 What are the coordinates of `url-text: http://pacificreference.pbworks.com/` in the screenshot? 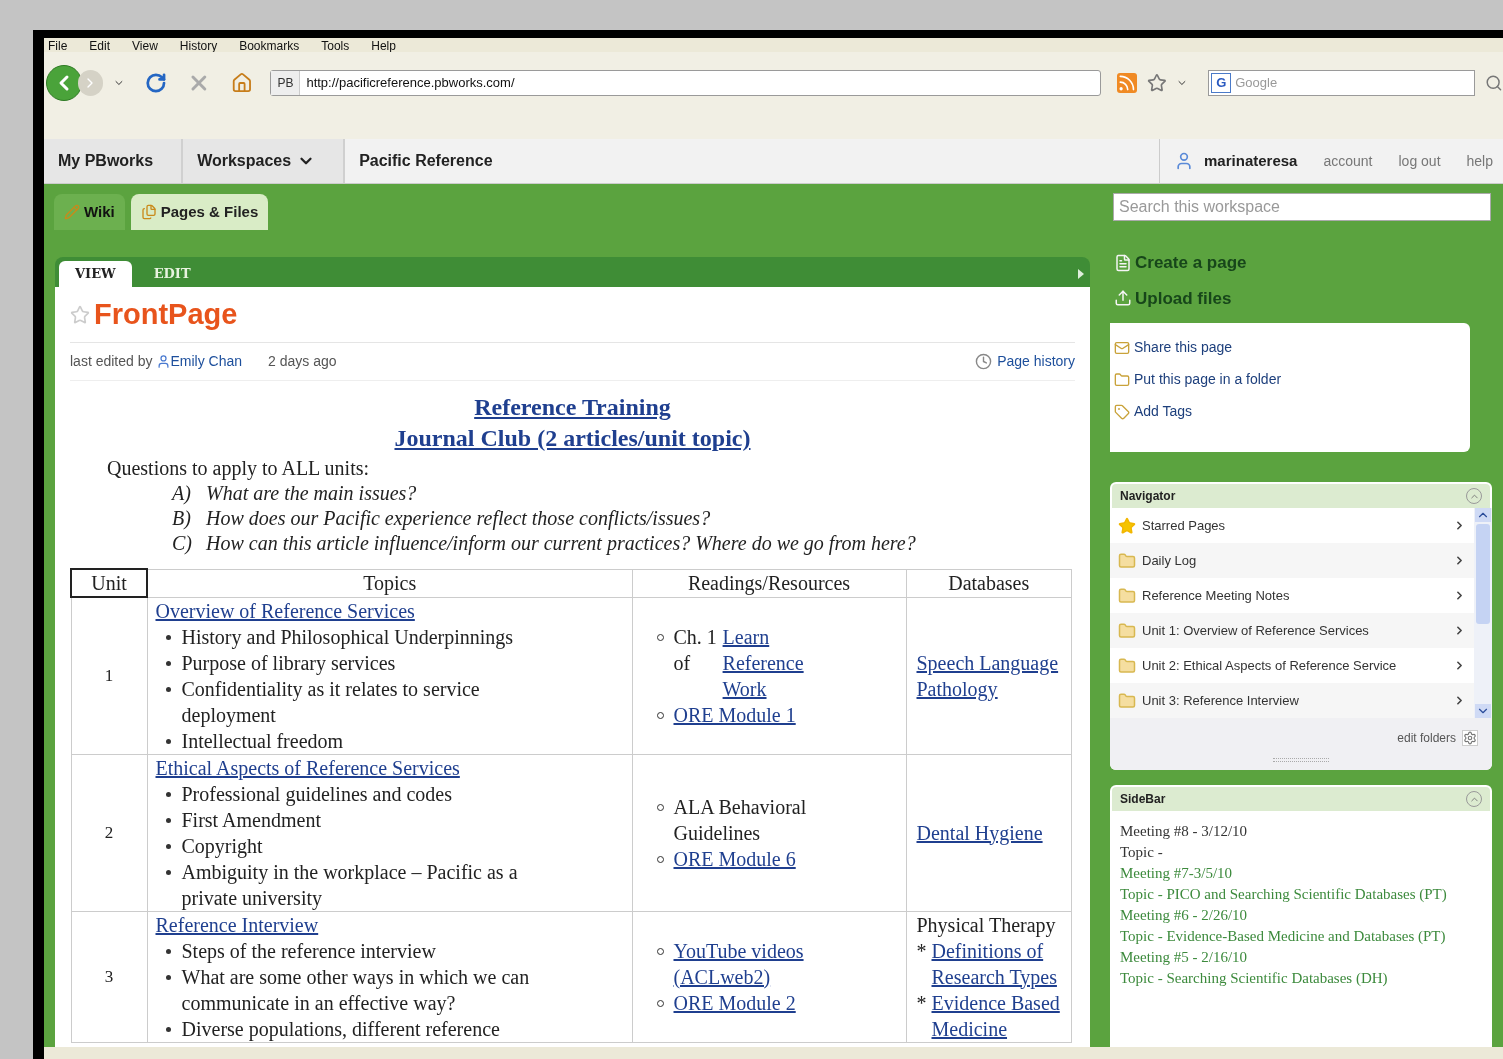 It's located at (410, 83).